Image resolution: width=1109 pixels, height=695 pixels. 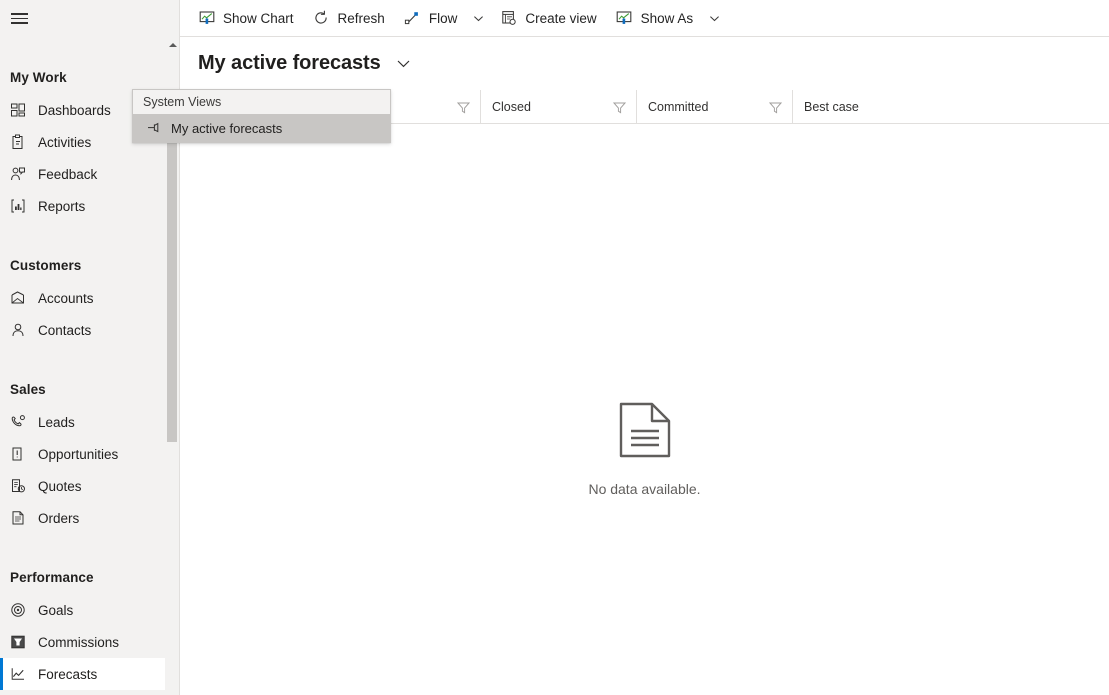 What do you see at coordinates (478, 18) in the screenshot?
I see `flow-chevron-down-icon` at bounding box center [478, 18].